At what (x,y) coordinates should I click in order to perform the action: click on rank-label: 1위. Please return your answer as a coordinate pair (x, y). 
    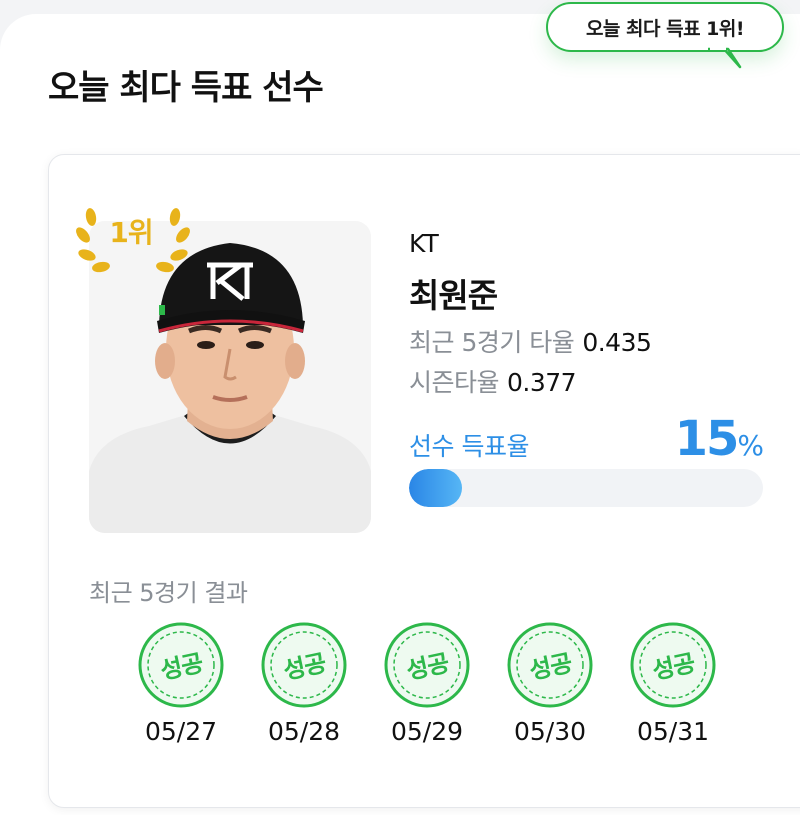
    Looking at the image, I should click on (131, 232).